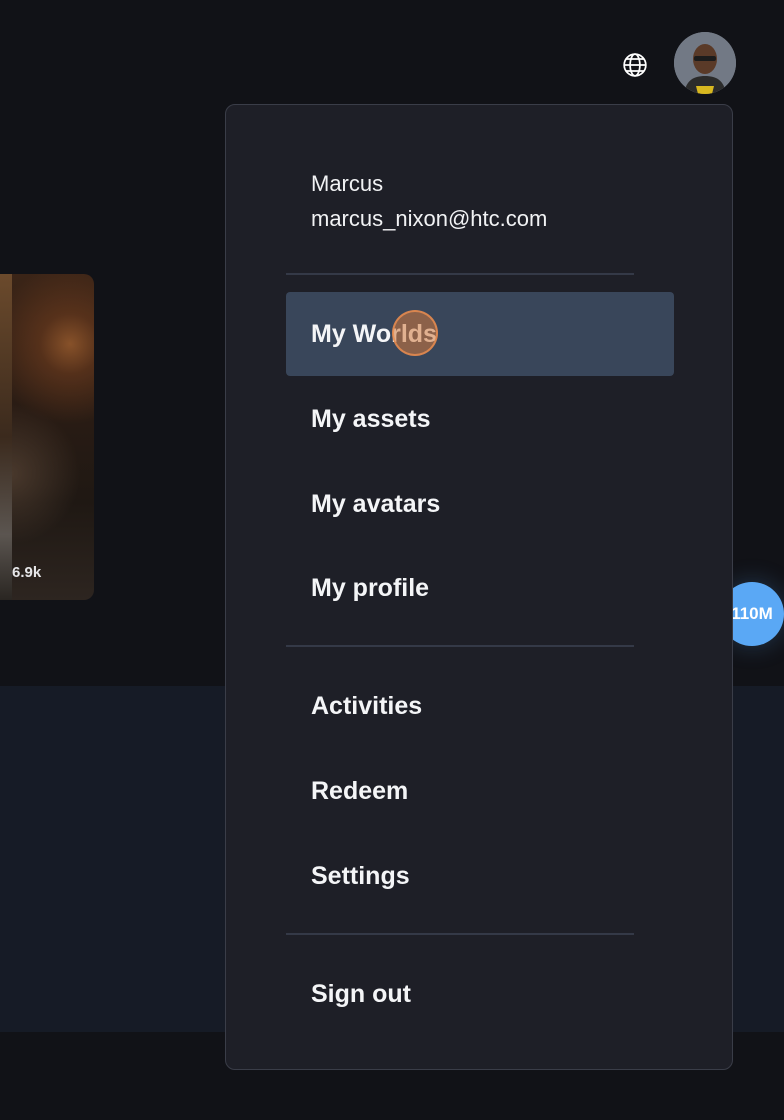  What do you see at coordinates (480, 419) in the screenshot?
I see `menu-item-my-assets: My assets` at bounding box center [480, 419].